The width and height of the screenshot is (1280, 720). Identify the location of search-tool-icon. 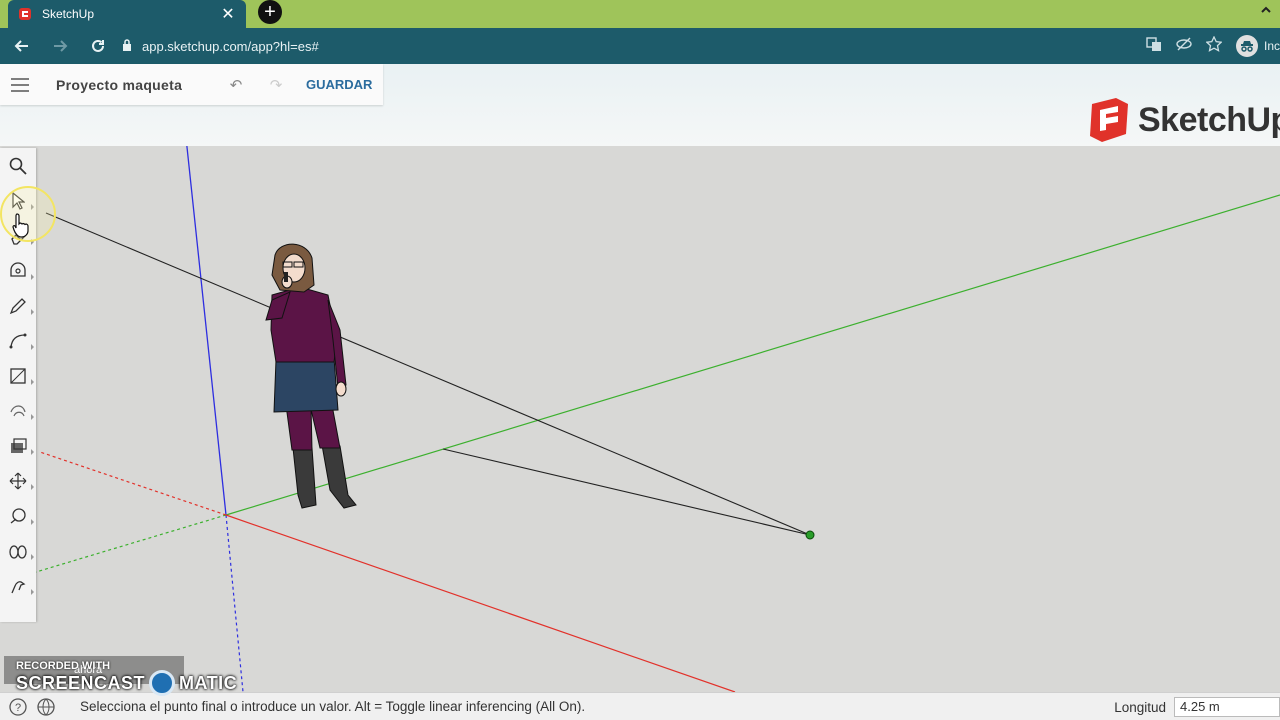
(18, 165).